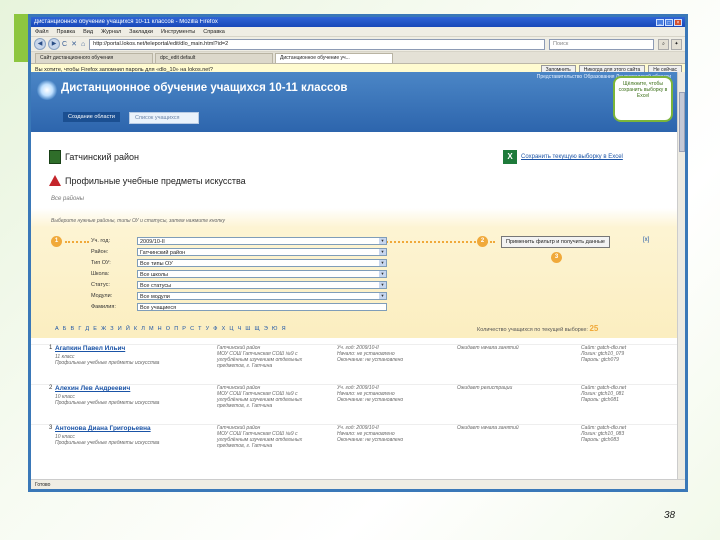 This screenshot has width=720, height=540. Describe the element at coordinates (66, 32) in the screenshot. I see `menu-edit: Правка` at that location.